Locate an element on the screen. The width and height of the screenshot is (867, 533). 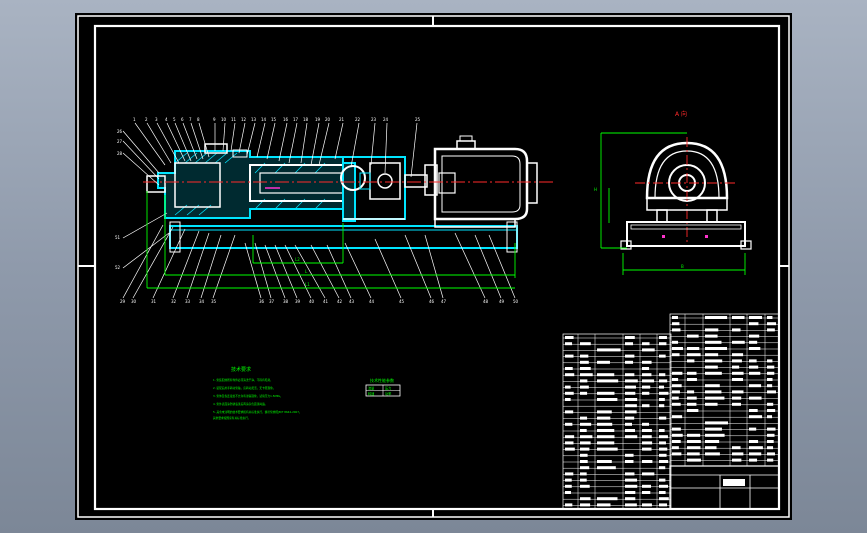
svg-text: L is located at coordinates (306, 271).